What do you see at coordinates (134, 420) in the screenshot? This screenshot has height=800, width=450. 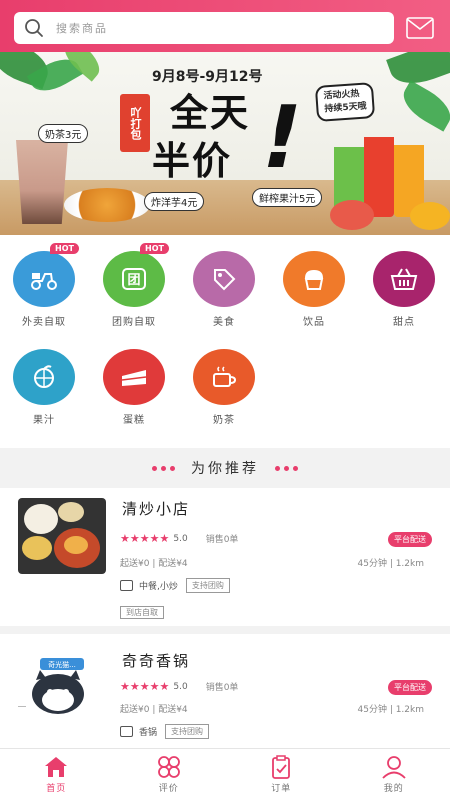 I see `category-label: 蛋糕` at bounding box center [134, 420].